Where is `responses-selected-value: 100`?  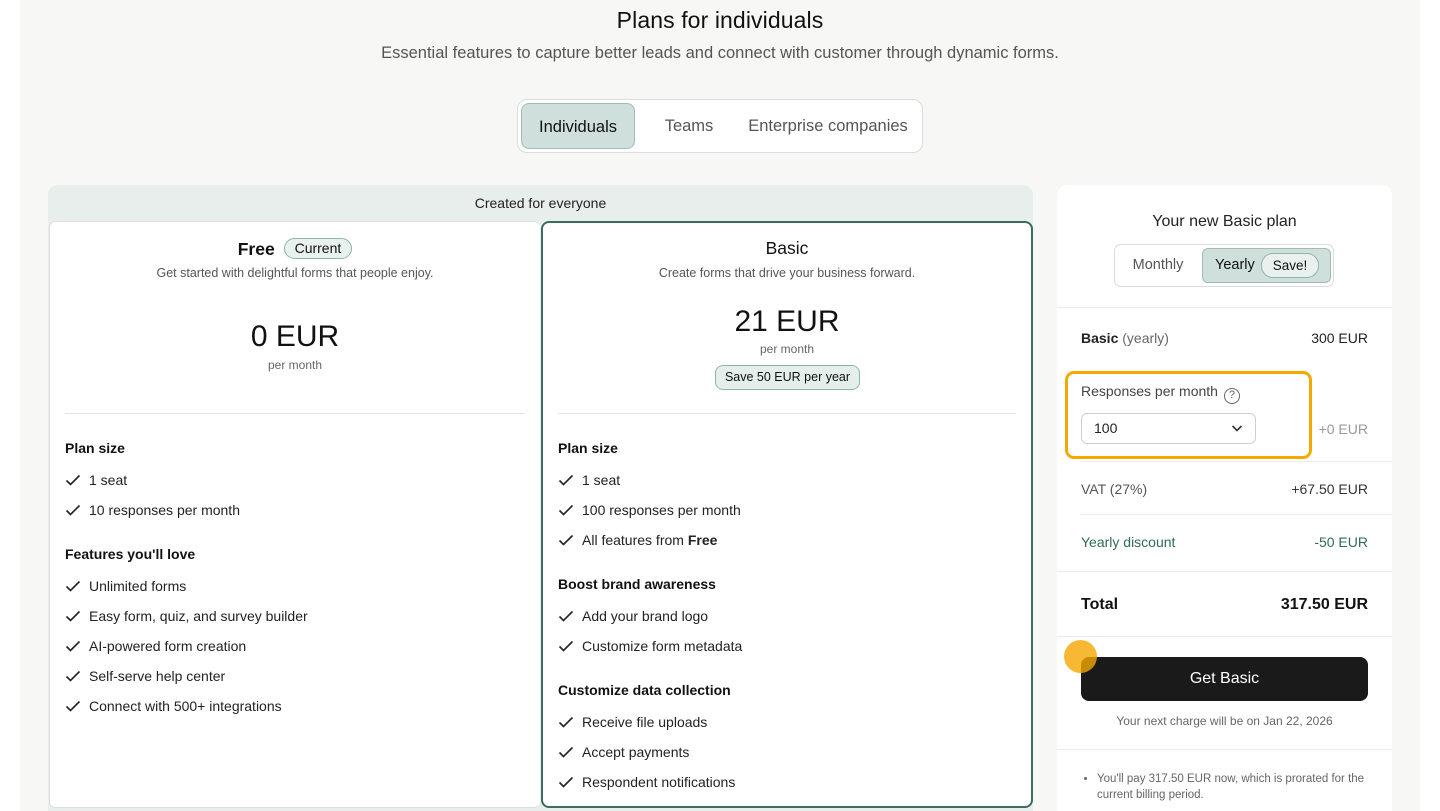
responses-selected-value: 100 is located at coordinates (1106, 428).